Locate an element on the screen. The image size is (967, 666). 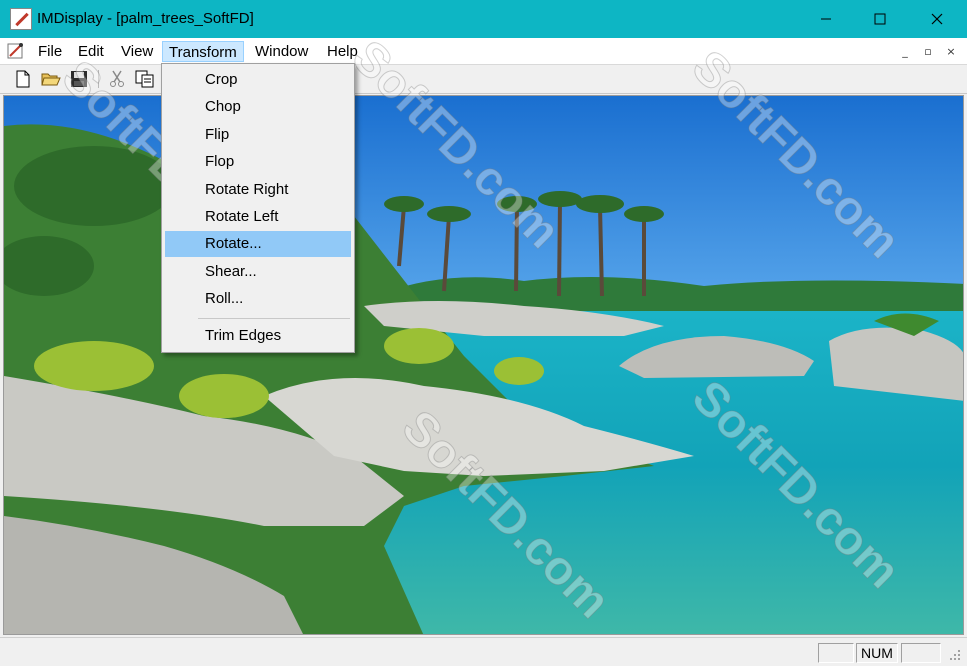
maximize-button is located at coordinates (880, 19).